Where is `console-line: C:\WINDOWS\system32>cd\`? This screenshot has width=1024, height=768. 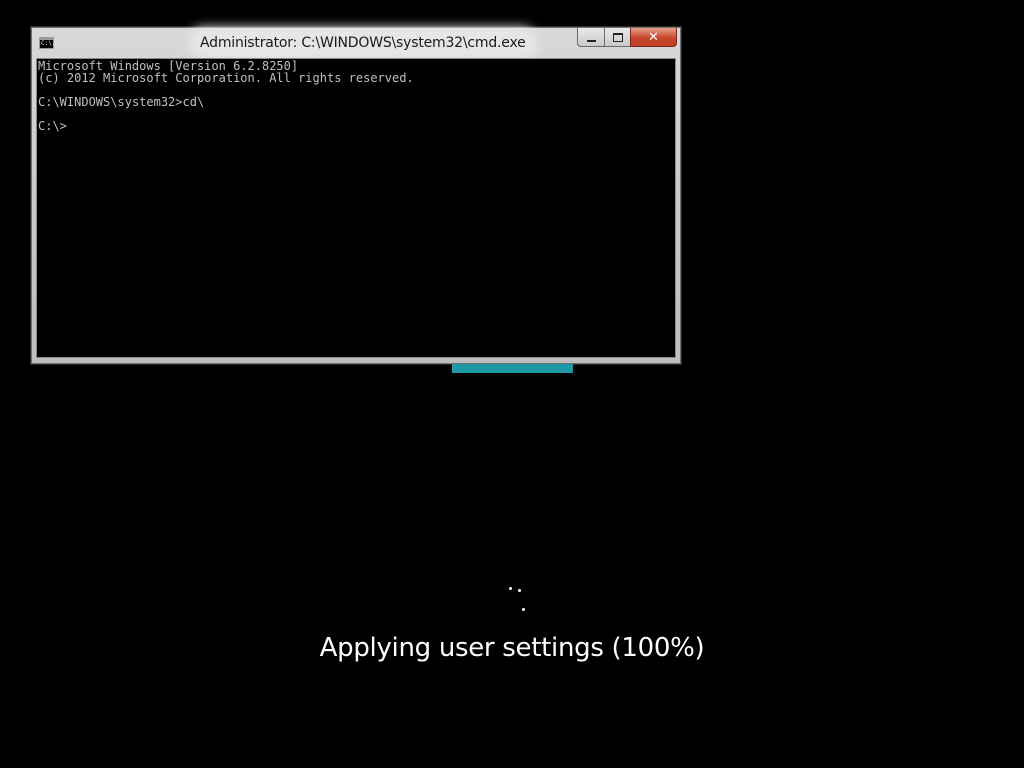
console-line: C:\WINDOWS\system32>cd\ is located at coordinates (121, 102).